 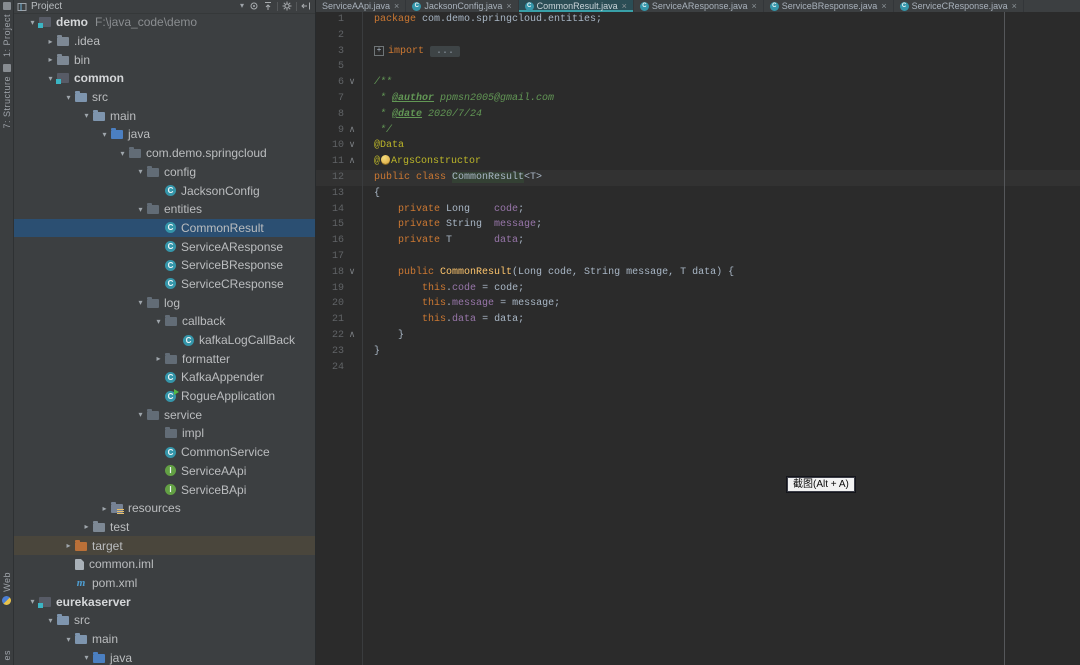 I want to click on stripe-button-project: 1: Project, so click(x=6, y=29).